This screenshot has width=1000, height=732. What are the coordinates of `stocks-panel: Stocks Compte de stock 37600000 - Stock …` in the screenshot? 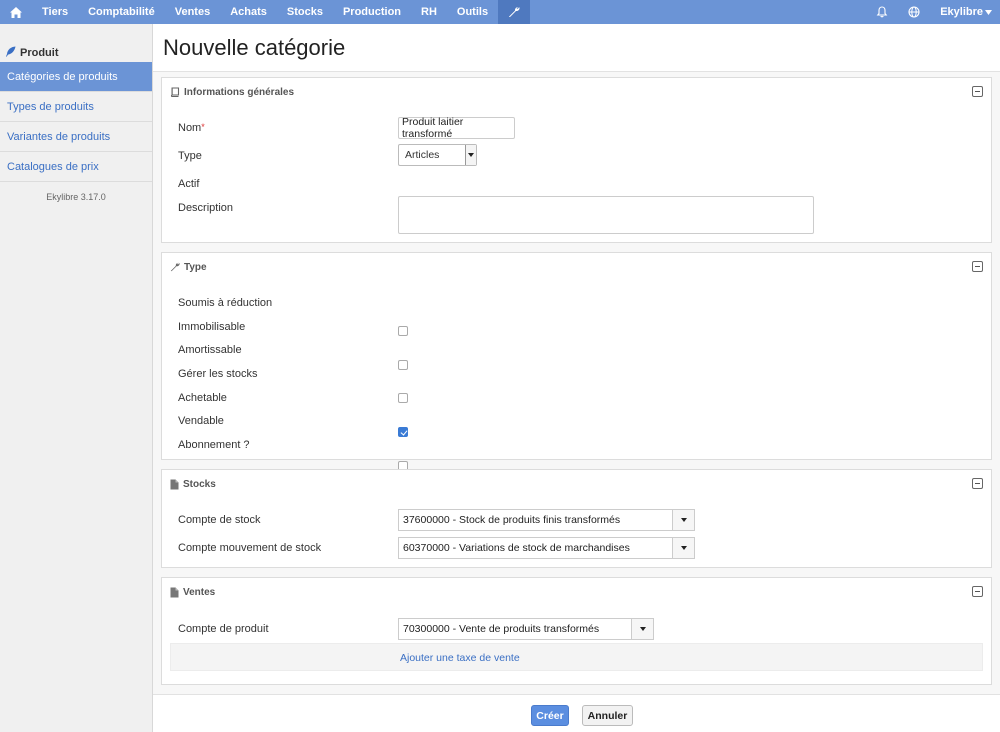 It's located at (576, 518).